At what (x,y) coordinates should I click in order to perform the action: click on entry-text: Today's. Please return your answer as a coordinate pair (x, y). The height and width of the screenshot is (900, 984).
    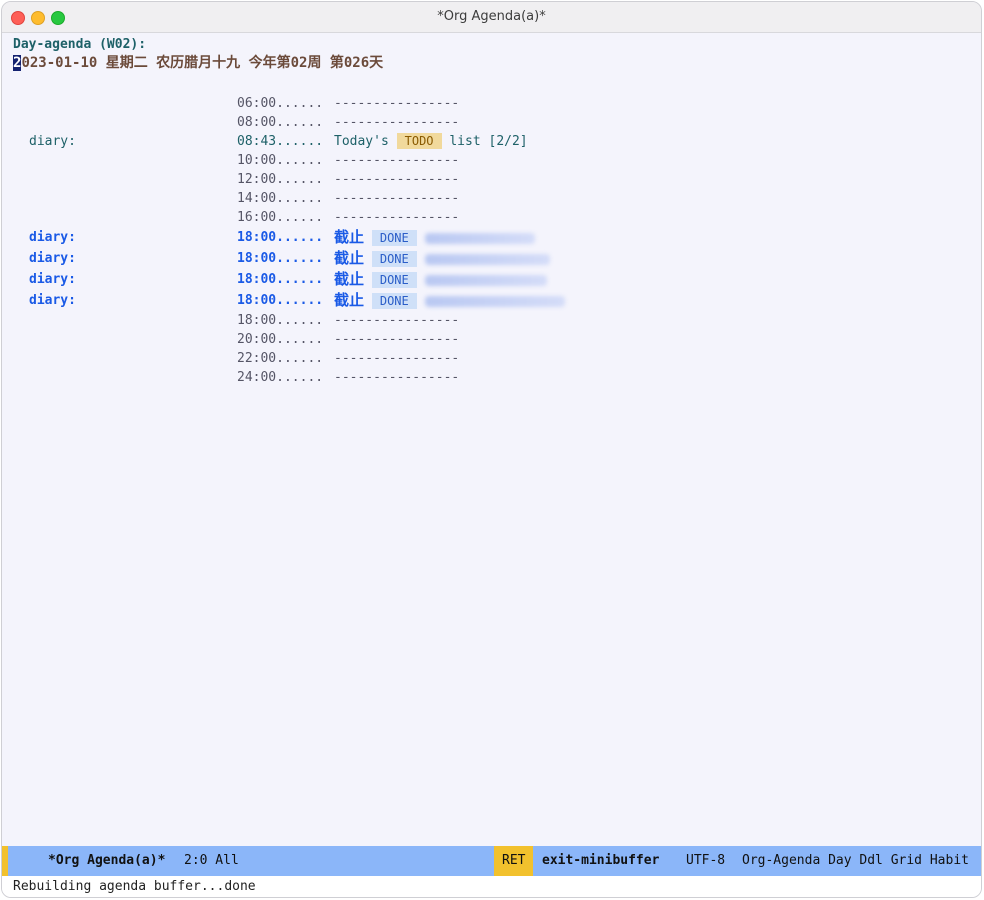
    Looking at the image, I should click on (361, 141).